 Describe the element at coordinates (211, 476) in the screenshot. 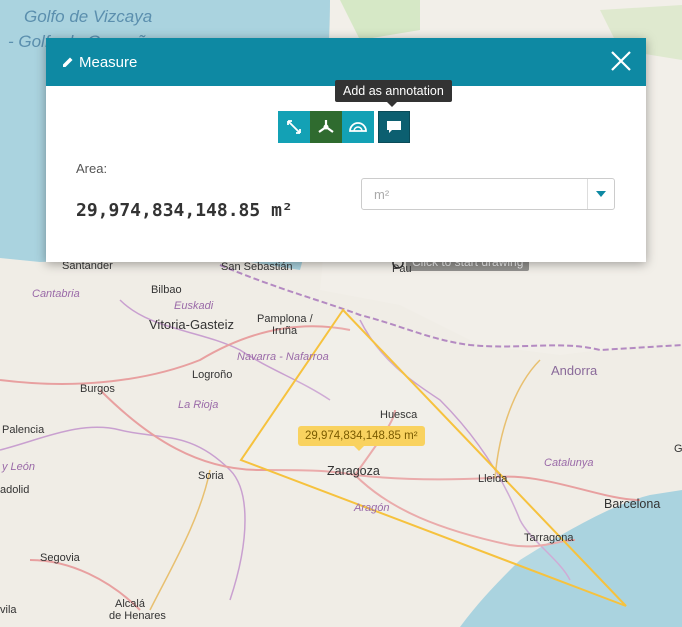

I see `place-label: Soria` at that location.